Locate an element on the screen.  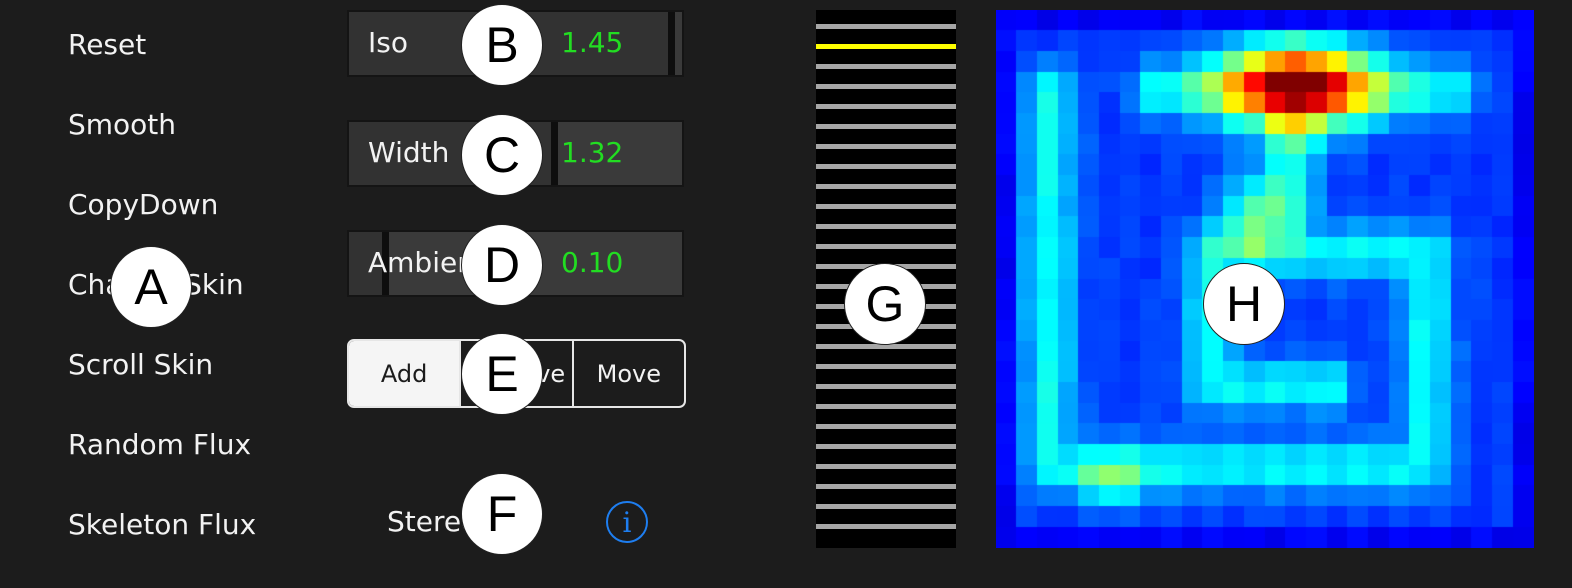
menu-scroll-skin: Scroll Skin is located at coordinates (140, 365).